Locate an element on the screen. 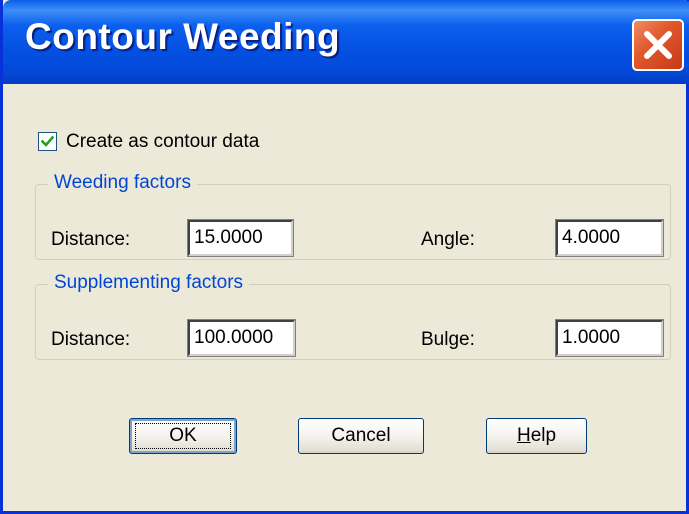  supplementing-distance-input is located at coordinates (241, 338).